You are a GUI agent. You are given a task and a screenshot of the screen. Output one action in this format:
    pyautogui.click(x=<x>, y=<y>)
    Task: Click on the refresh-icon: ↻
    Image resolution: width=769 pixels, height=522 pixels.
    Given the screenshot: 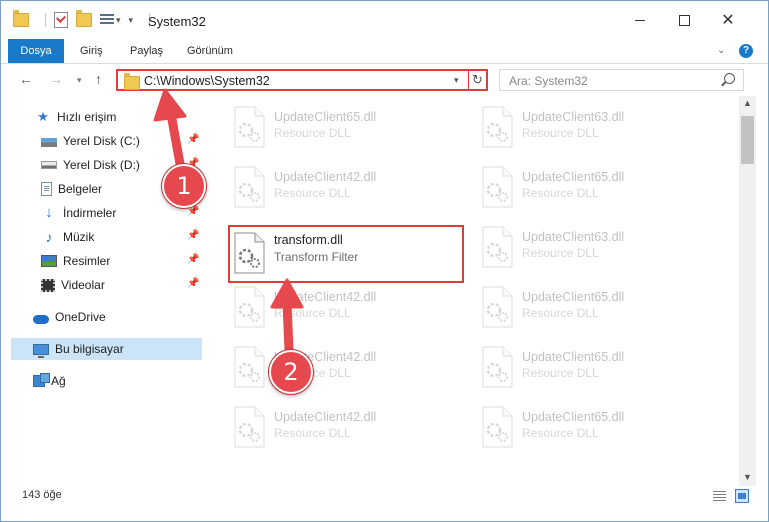 What is the action you would take?
    pyautogui.click(x=477, y=80)
    